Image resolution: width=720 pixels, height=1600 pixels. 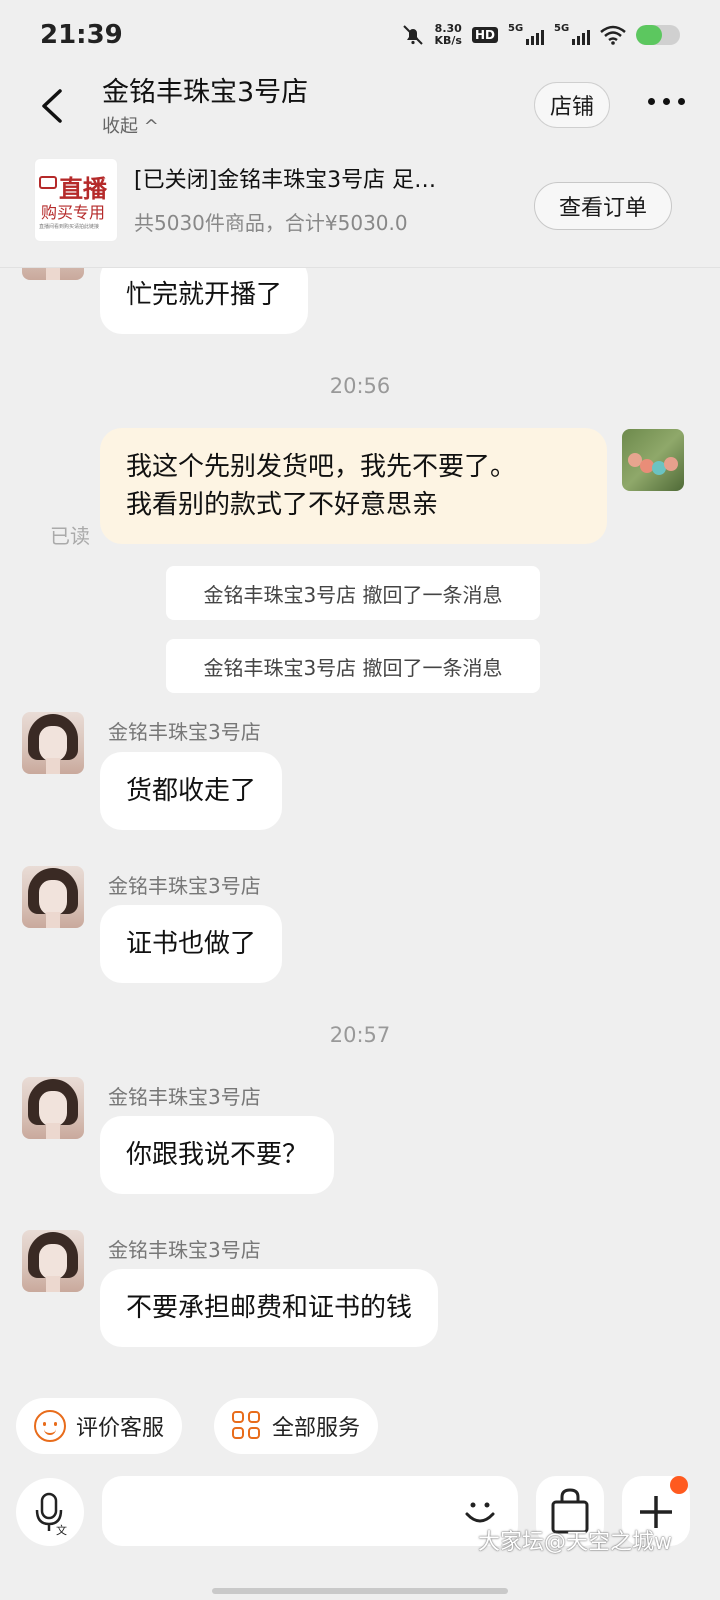 I want to click on status-bar: 21:39 8.30 KB/s HD 5G 5G, so click(x=360, y=35).